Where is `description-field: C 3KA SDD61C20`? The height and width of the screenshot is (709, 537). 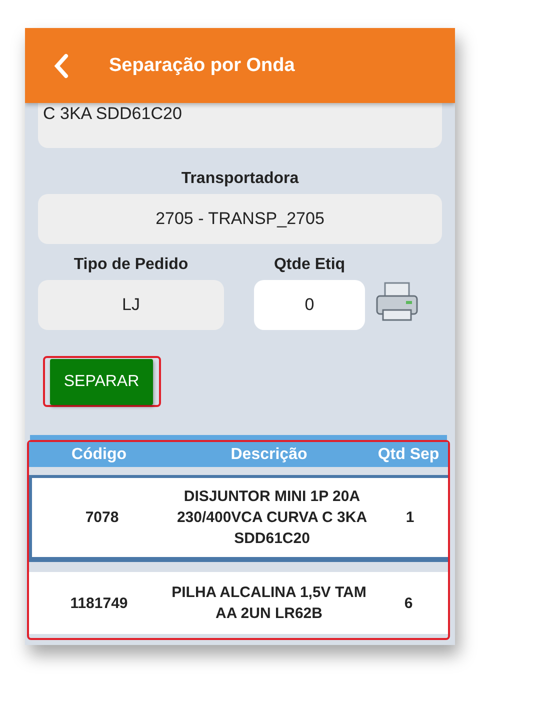 description-field: C 3KA SDD61C20 is located at coordinates (240, 125).